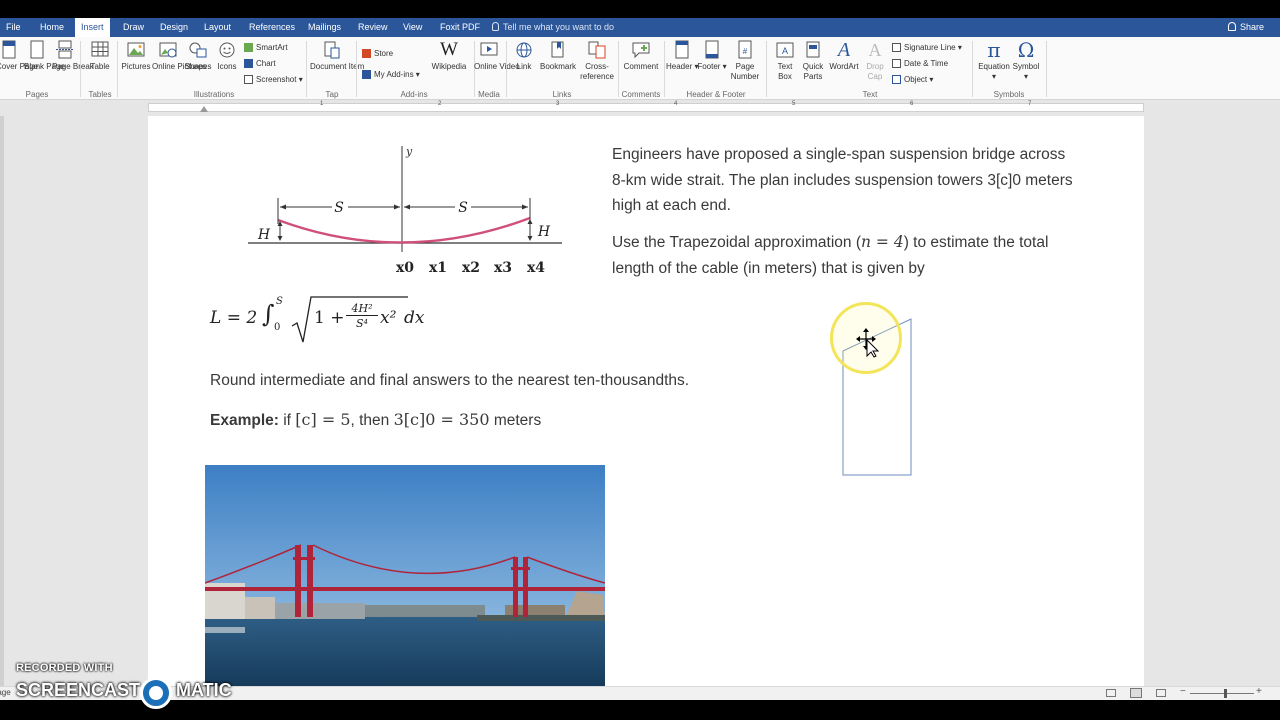  What do you see at coordinates (1246, 27) in the screenshot?
I see `share-button: Share` at bounding box center [1246, 27].